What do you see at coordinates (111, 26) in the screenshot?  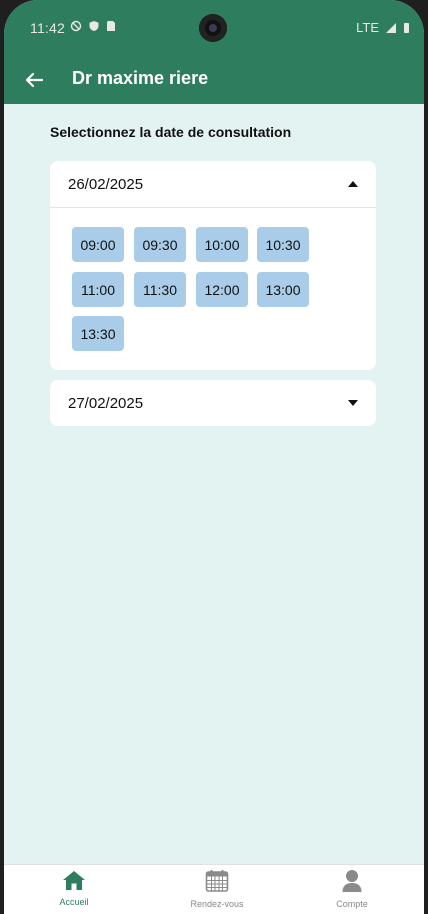 I see `sim-card-icon` at bounding box center [111, 26].